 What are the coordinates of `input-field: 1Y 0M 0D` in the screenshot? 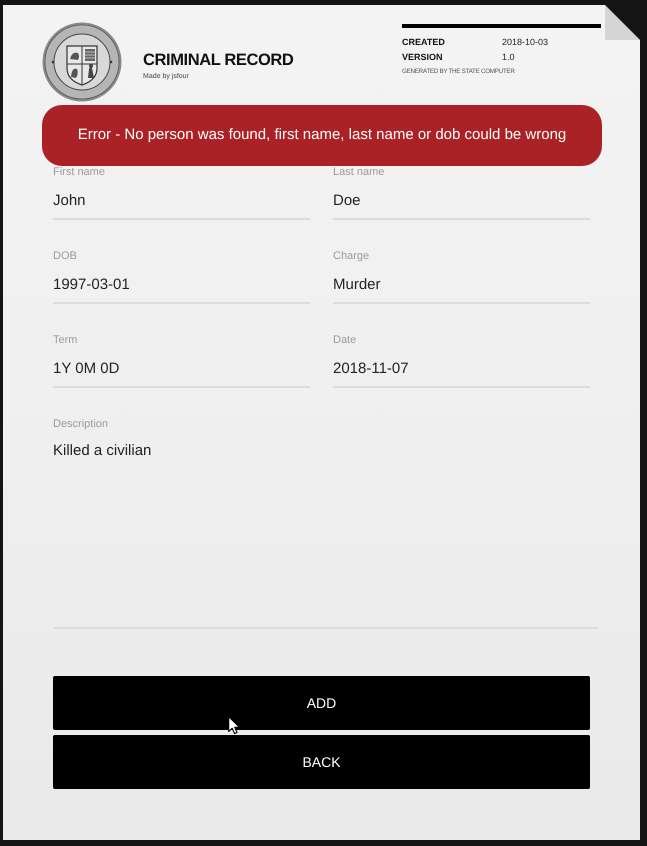 It's located at (181, 369).